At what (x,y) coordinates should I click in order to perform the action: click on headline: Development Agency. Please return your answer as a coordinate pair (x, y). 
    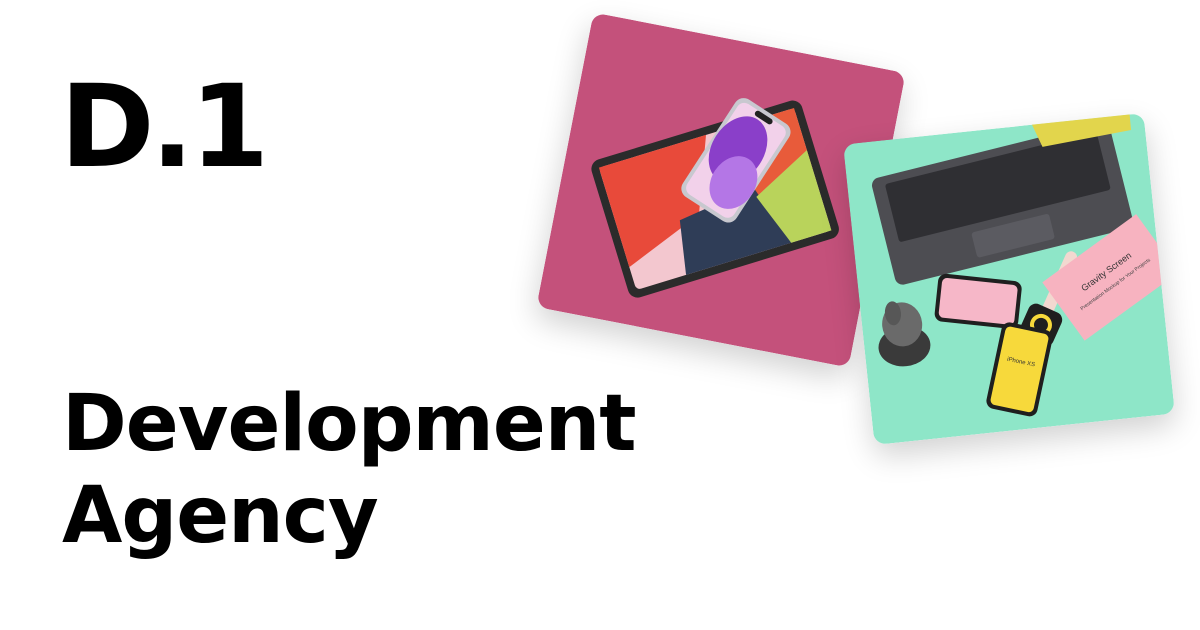
    Looking at the image, I should click on (349, 470).